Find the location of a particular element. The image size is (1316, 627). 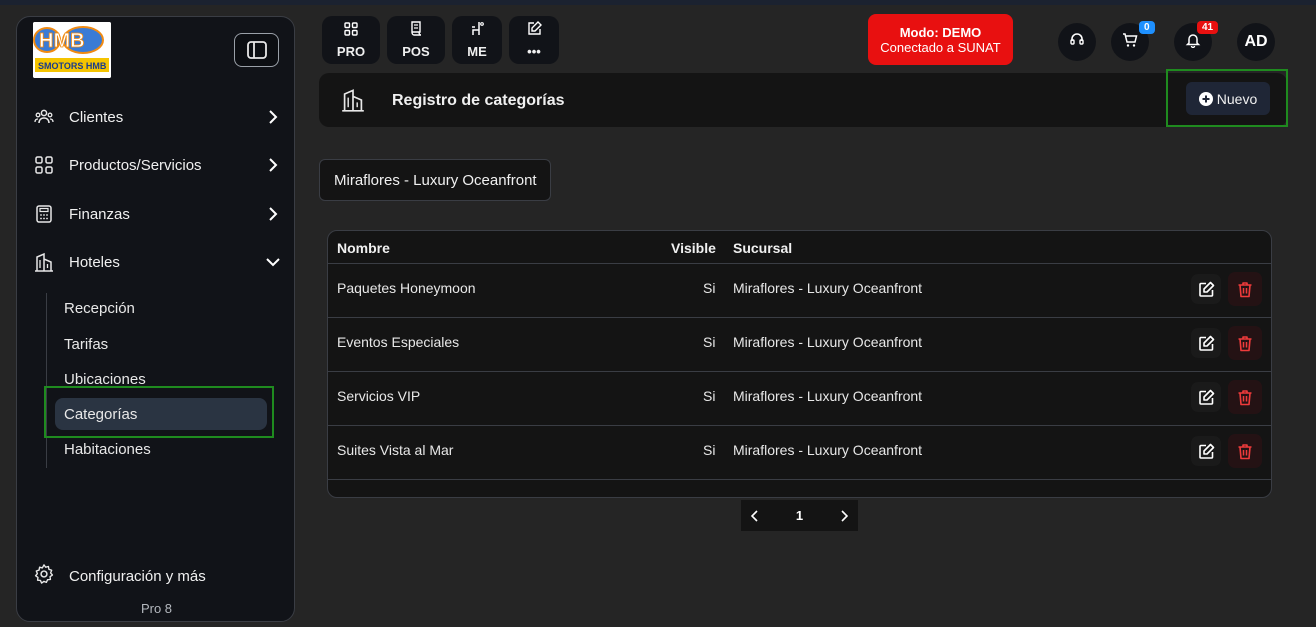

toolbar-me-button: ME is located at coordinates (477, 40).